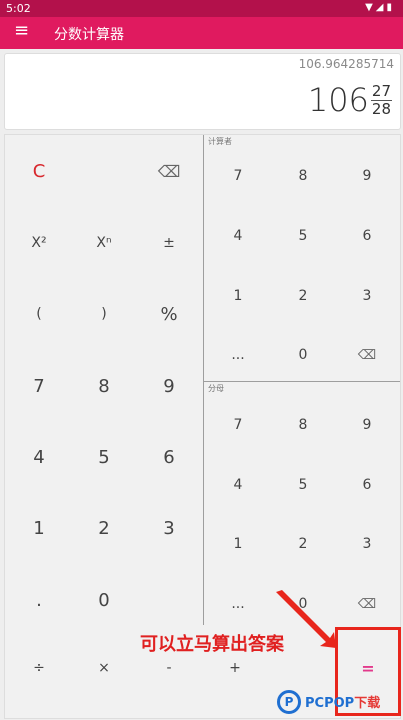  I want to click on num-key-4: 4, so click(238, 236).